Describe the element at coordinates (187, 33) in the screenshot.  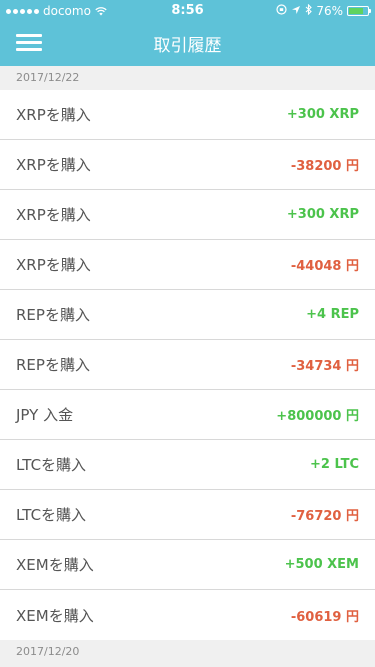
I see `app-header: docomo 8:56 76% 取引履歴` at that location.